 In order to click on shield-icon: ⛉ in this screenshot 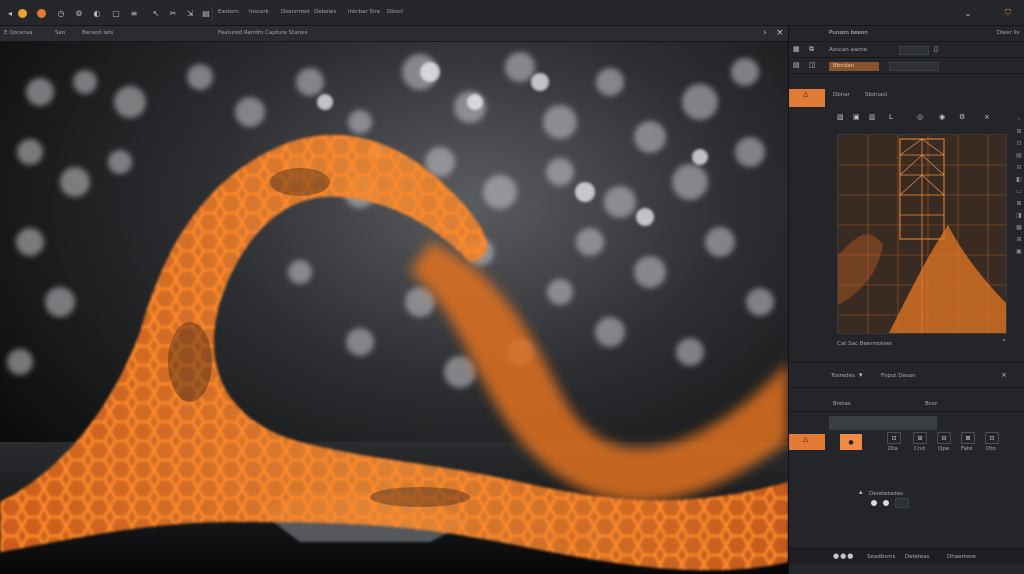, I will do `click(1008, 13)`.